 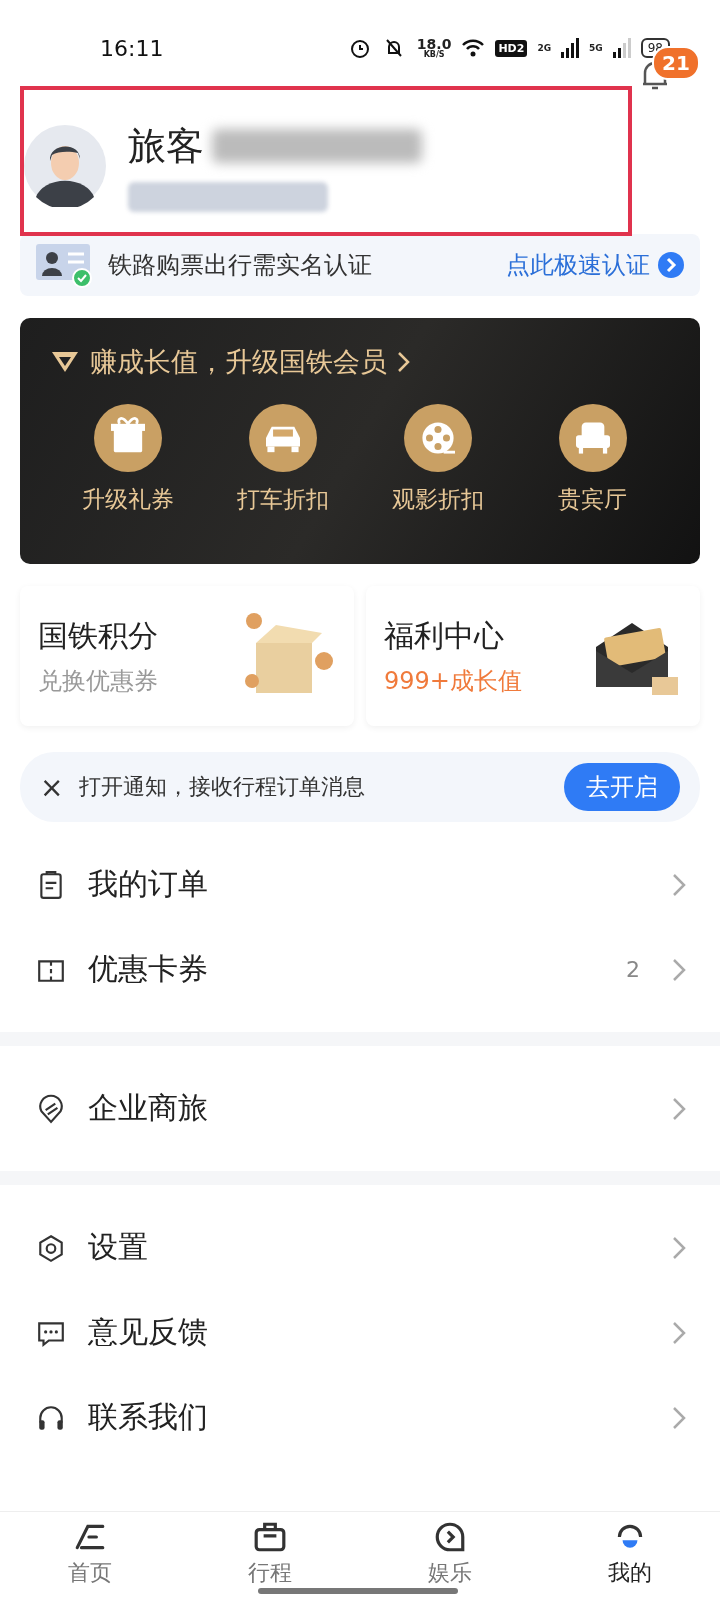 What do you see at coordinates (360, 884) in the screenshot?
I see `menu-item: 我的订单` at bounding box center [360, 884].